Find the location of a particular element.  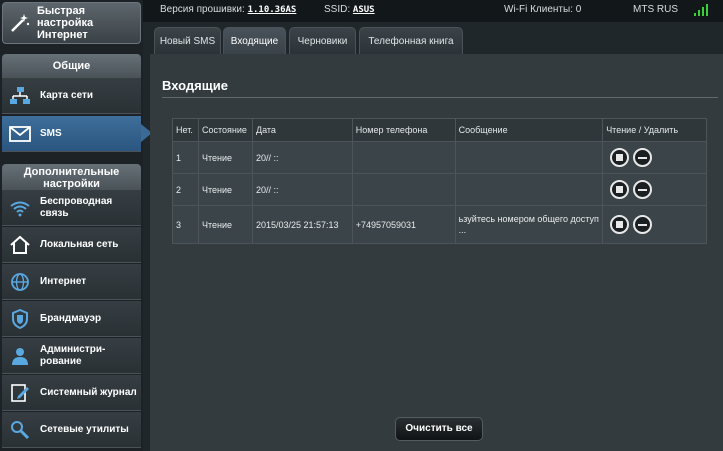

sidebar-item-firewall: Брандмауэр is located at coordinates (71, 319).